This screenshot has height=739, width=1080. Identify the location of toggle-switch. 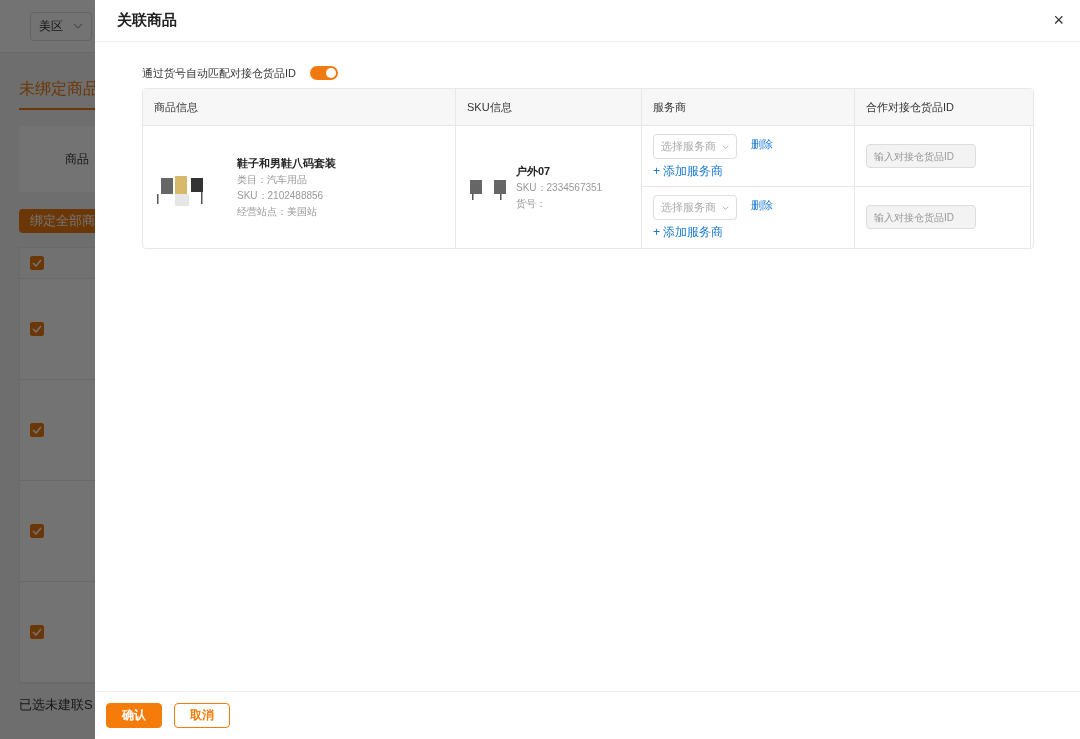
(324, 73).